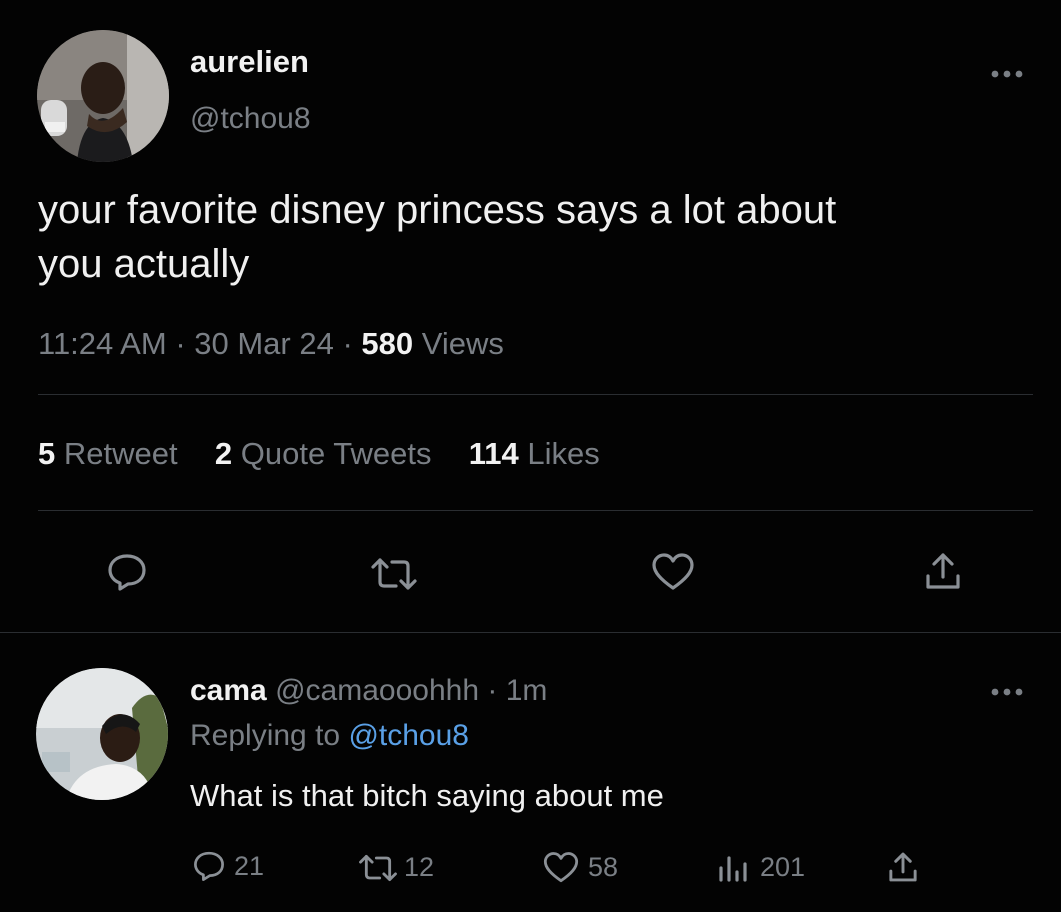  I want to click on tweet-text-line-2: you actually, so click(144, 264).